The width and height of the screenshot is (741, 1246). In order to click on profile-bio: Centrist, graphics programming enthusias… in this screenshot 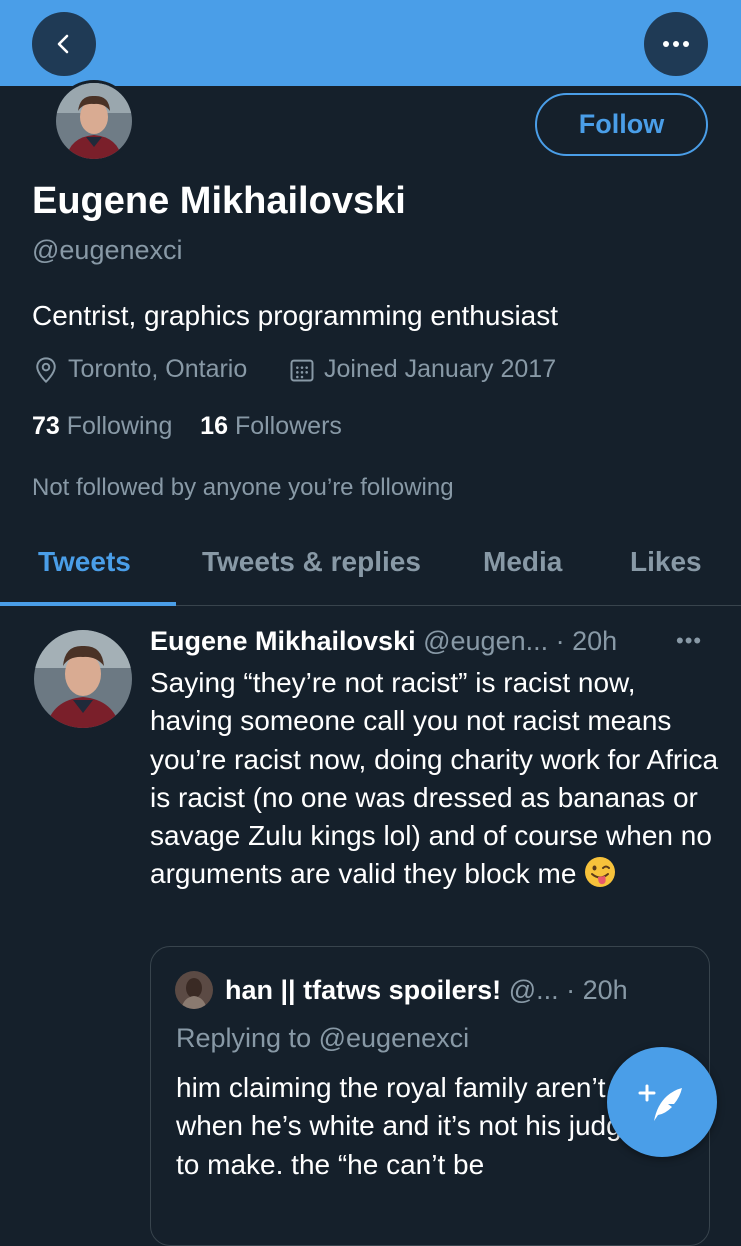, I will do `click(295, 315)`.